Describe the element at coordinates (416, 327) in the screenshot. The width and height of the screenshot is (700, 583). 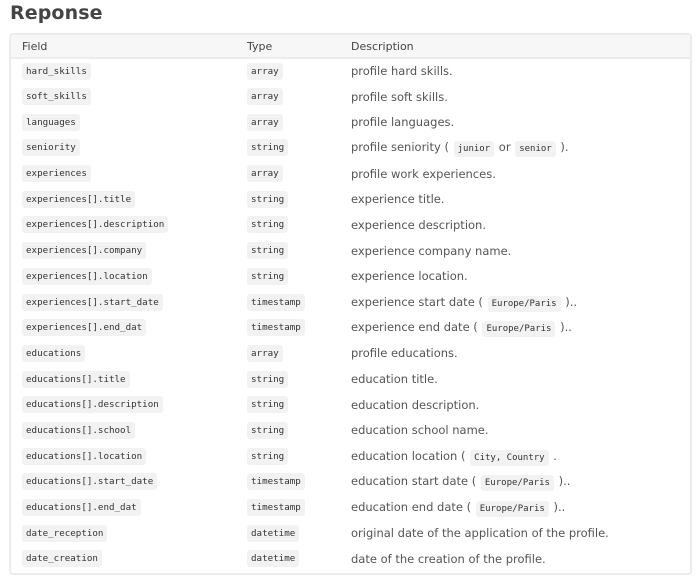
I see `description-text: experience end date (` at that location.